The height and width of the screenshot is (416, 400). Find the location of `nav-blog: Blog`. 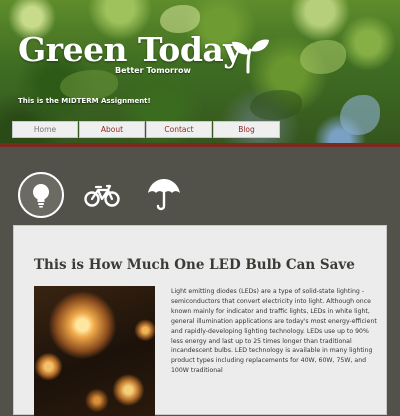

nav-blog: Blog is located at coordinates (246, 129).